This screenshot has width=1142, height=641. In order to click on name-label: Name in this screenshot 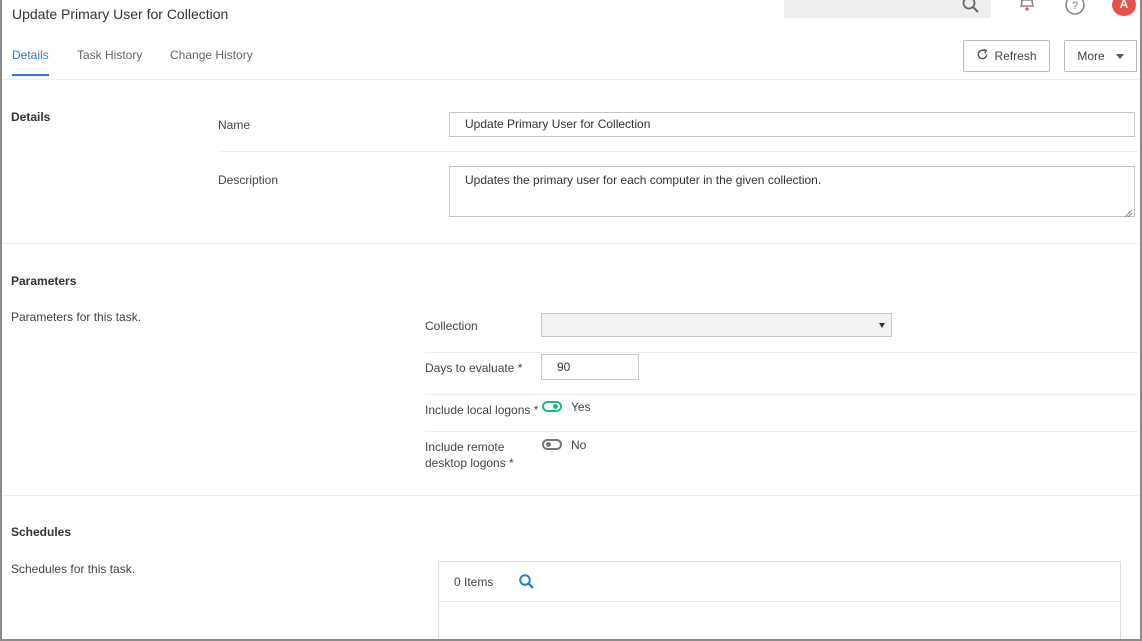, I will do `click(234, 125)`.